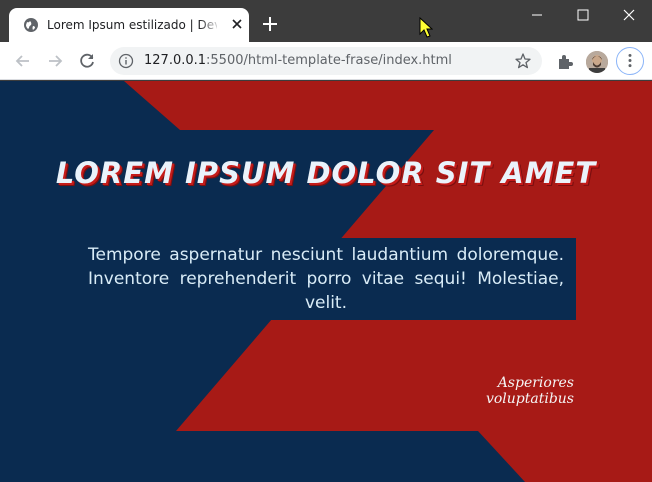  I want to click on tab-close-icon, so click(237, 24).